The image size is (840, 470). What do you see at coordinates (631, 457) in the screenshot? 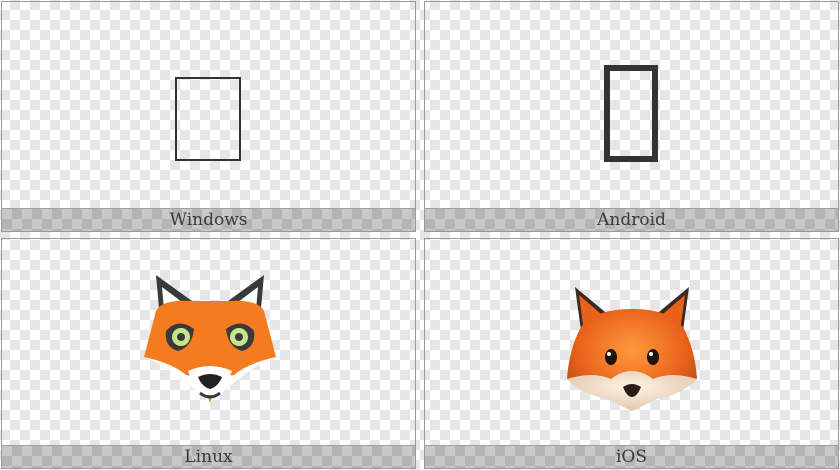
I see `platform-label: iOS` at bounding box center [631, 457].